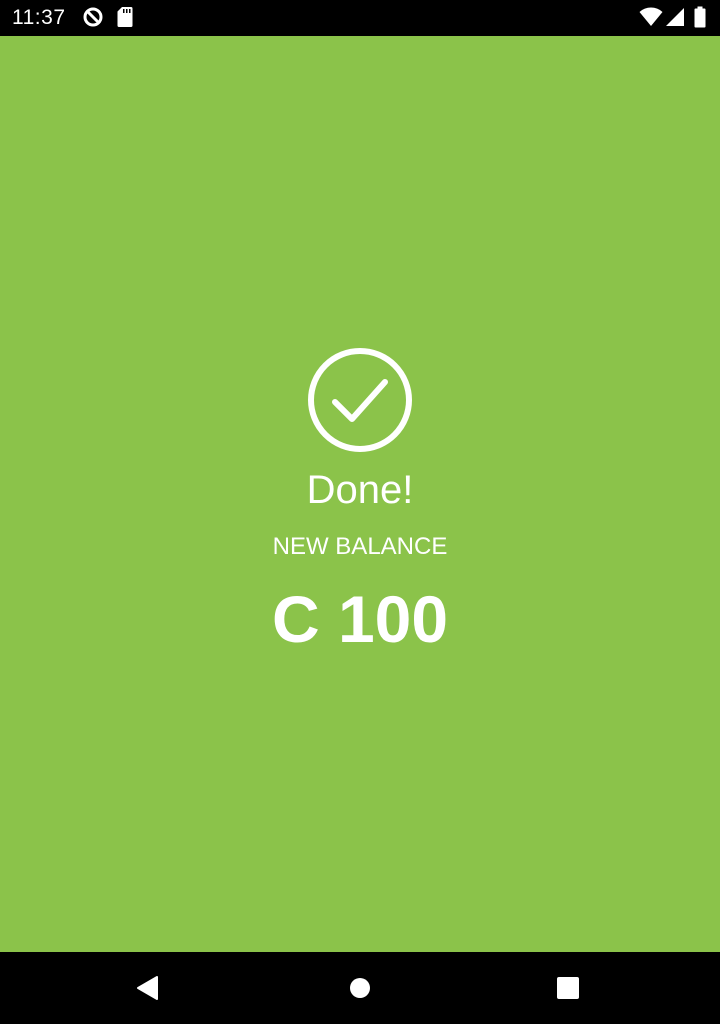 The image size is (720, 1024). I want to click on recents-button, so click(568, 988).